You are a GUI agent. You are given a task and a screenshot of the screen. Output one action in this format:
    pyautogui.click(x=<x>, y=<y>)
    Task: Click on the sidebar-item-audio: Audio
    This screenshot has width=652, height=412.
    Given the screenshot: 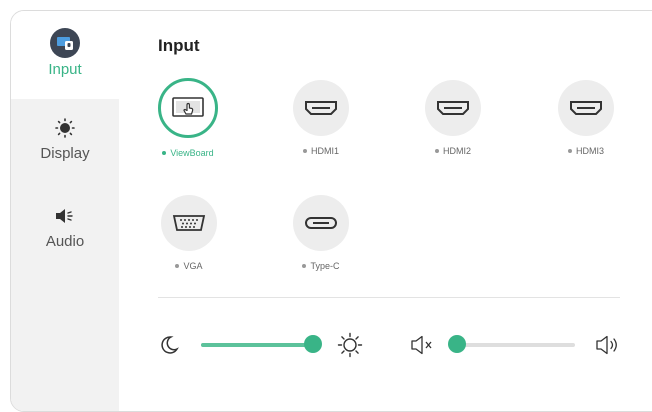 What is the action you would take?
    pyautogui.click(x=65, y=239)
    